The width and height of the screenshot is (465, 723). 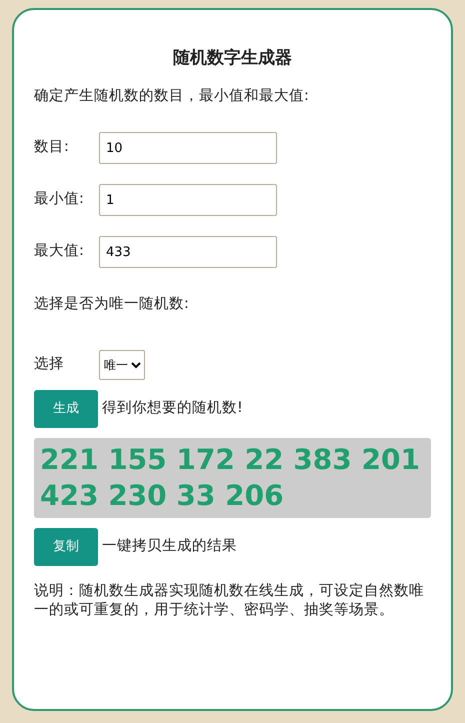 What do you see at coordinates (229, 601) in the screenshot?
I see `description-text: 说明：随机数生成器实现随机数在线生成，可设定自然数唯一的或可重复的，用于统计学、密码学、抽奖等场景。` at bounding box center [229, 601].